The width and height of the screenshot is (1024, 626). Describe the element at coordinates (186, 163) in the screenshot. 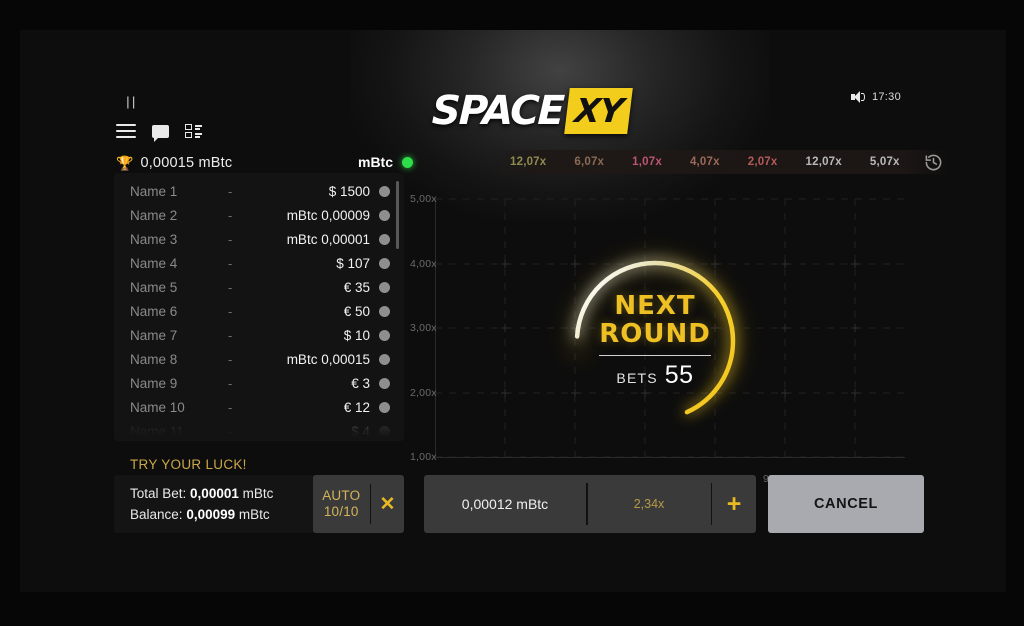

I see `jackpot-amount: 0,00015 mBtc` at that location.